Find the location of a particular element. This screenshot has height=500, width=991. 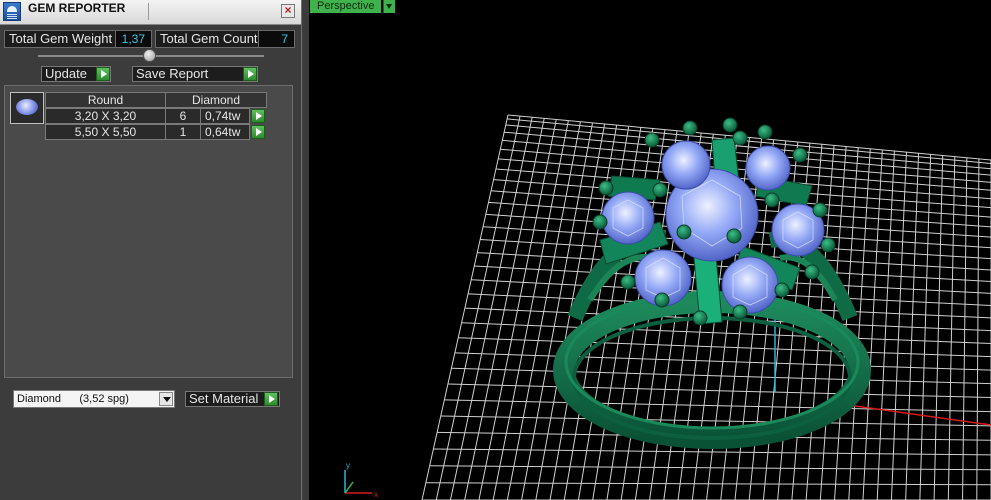

save-report-button: Save Report is located at coordinates (195, 74).